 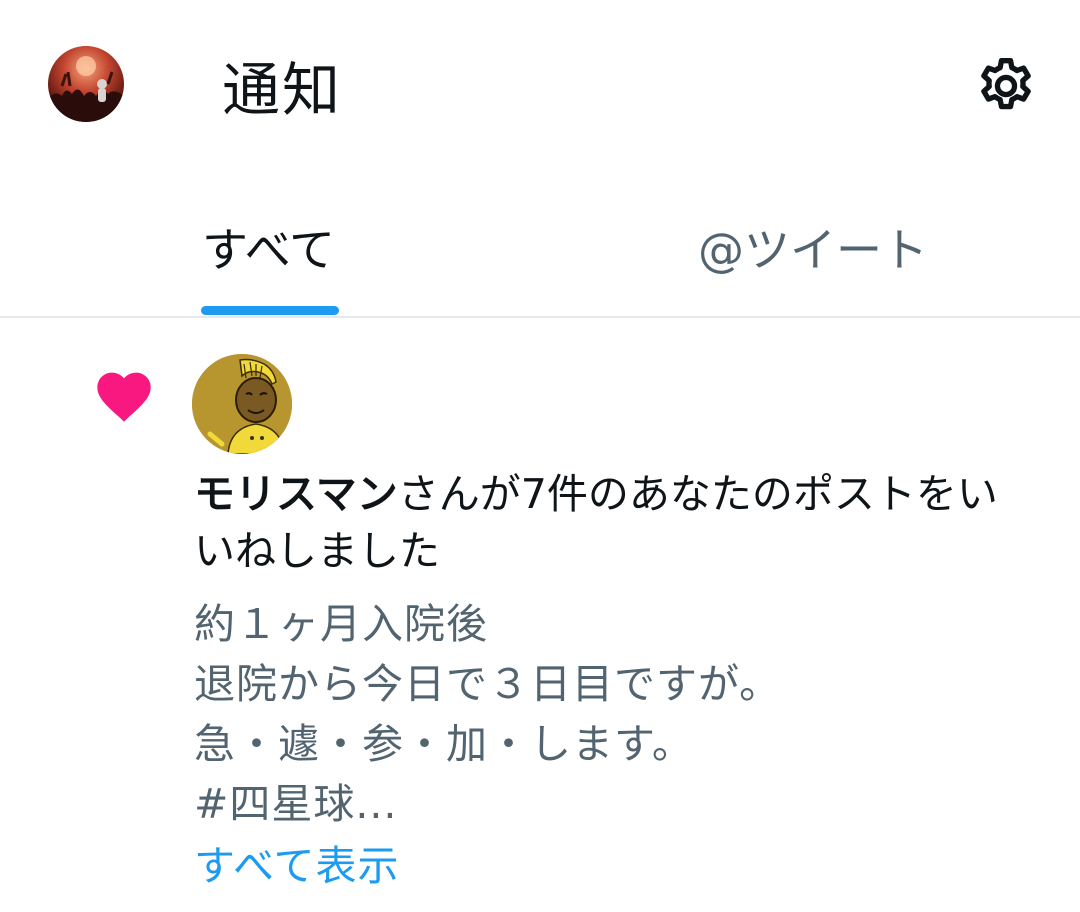 I want to click on liker-avatar, so click(x=242, y=404).